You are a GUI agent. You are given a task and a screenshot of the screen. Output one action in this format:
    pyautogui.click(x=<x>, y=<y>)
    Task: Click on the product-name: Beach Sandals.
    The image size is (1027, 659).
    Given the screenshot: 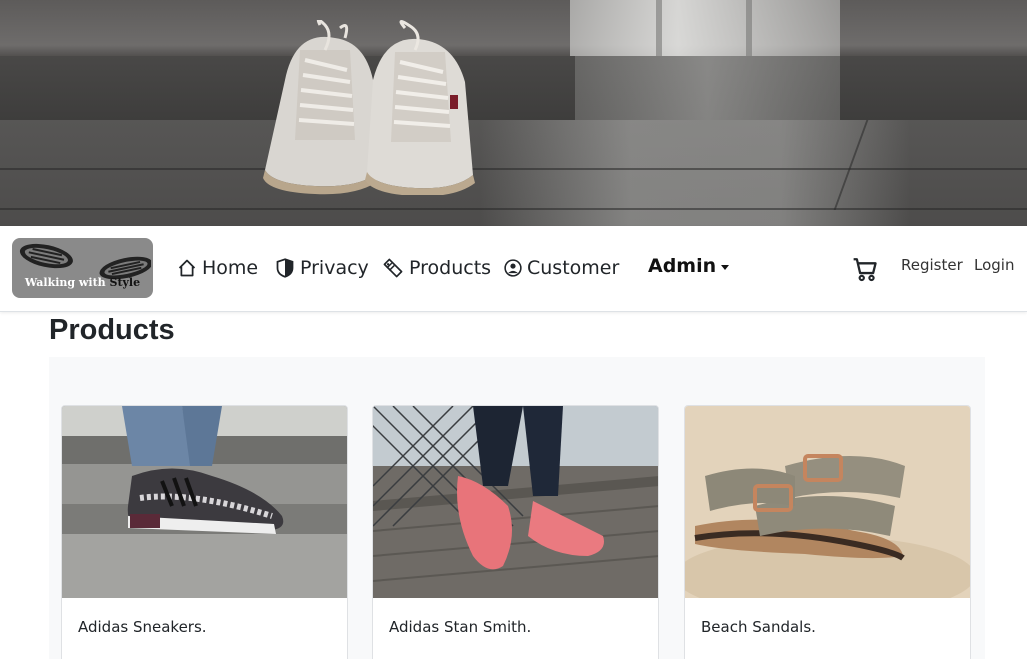 What is the action you would take?
    pyautogui.click(x=758, y=627)
    